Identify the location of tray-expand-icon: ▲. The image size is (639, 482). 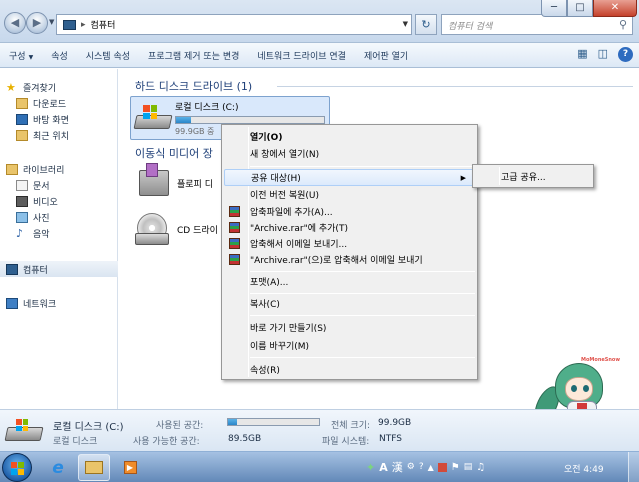
(431, 467).